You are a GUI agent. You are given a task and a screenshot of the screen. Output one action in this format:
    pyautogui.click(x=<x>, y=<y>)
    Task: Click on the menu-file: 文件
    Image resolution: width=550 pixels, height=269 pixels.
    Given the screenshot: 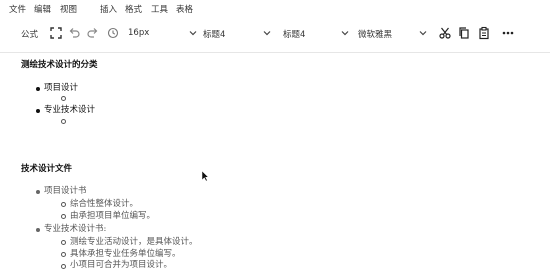 What is the action you would take?
    pyautogui.click(x=17, y=9)
    